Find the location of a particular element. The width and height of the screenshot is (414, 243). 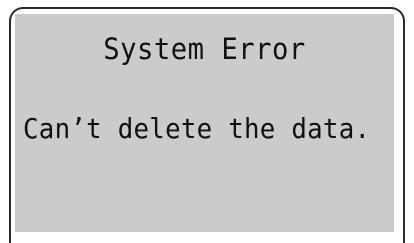

dialog-title: System Error is located at coordinates (204, 49).